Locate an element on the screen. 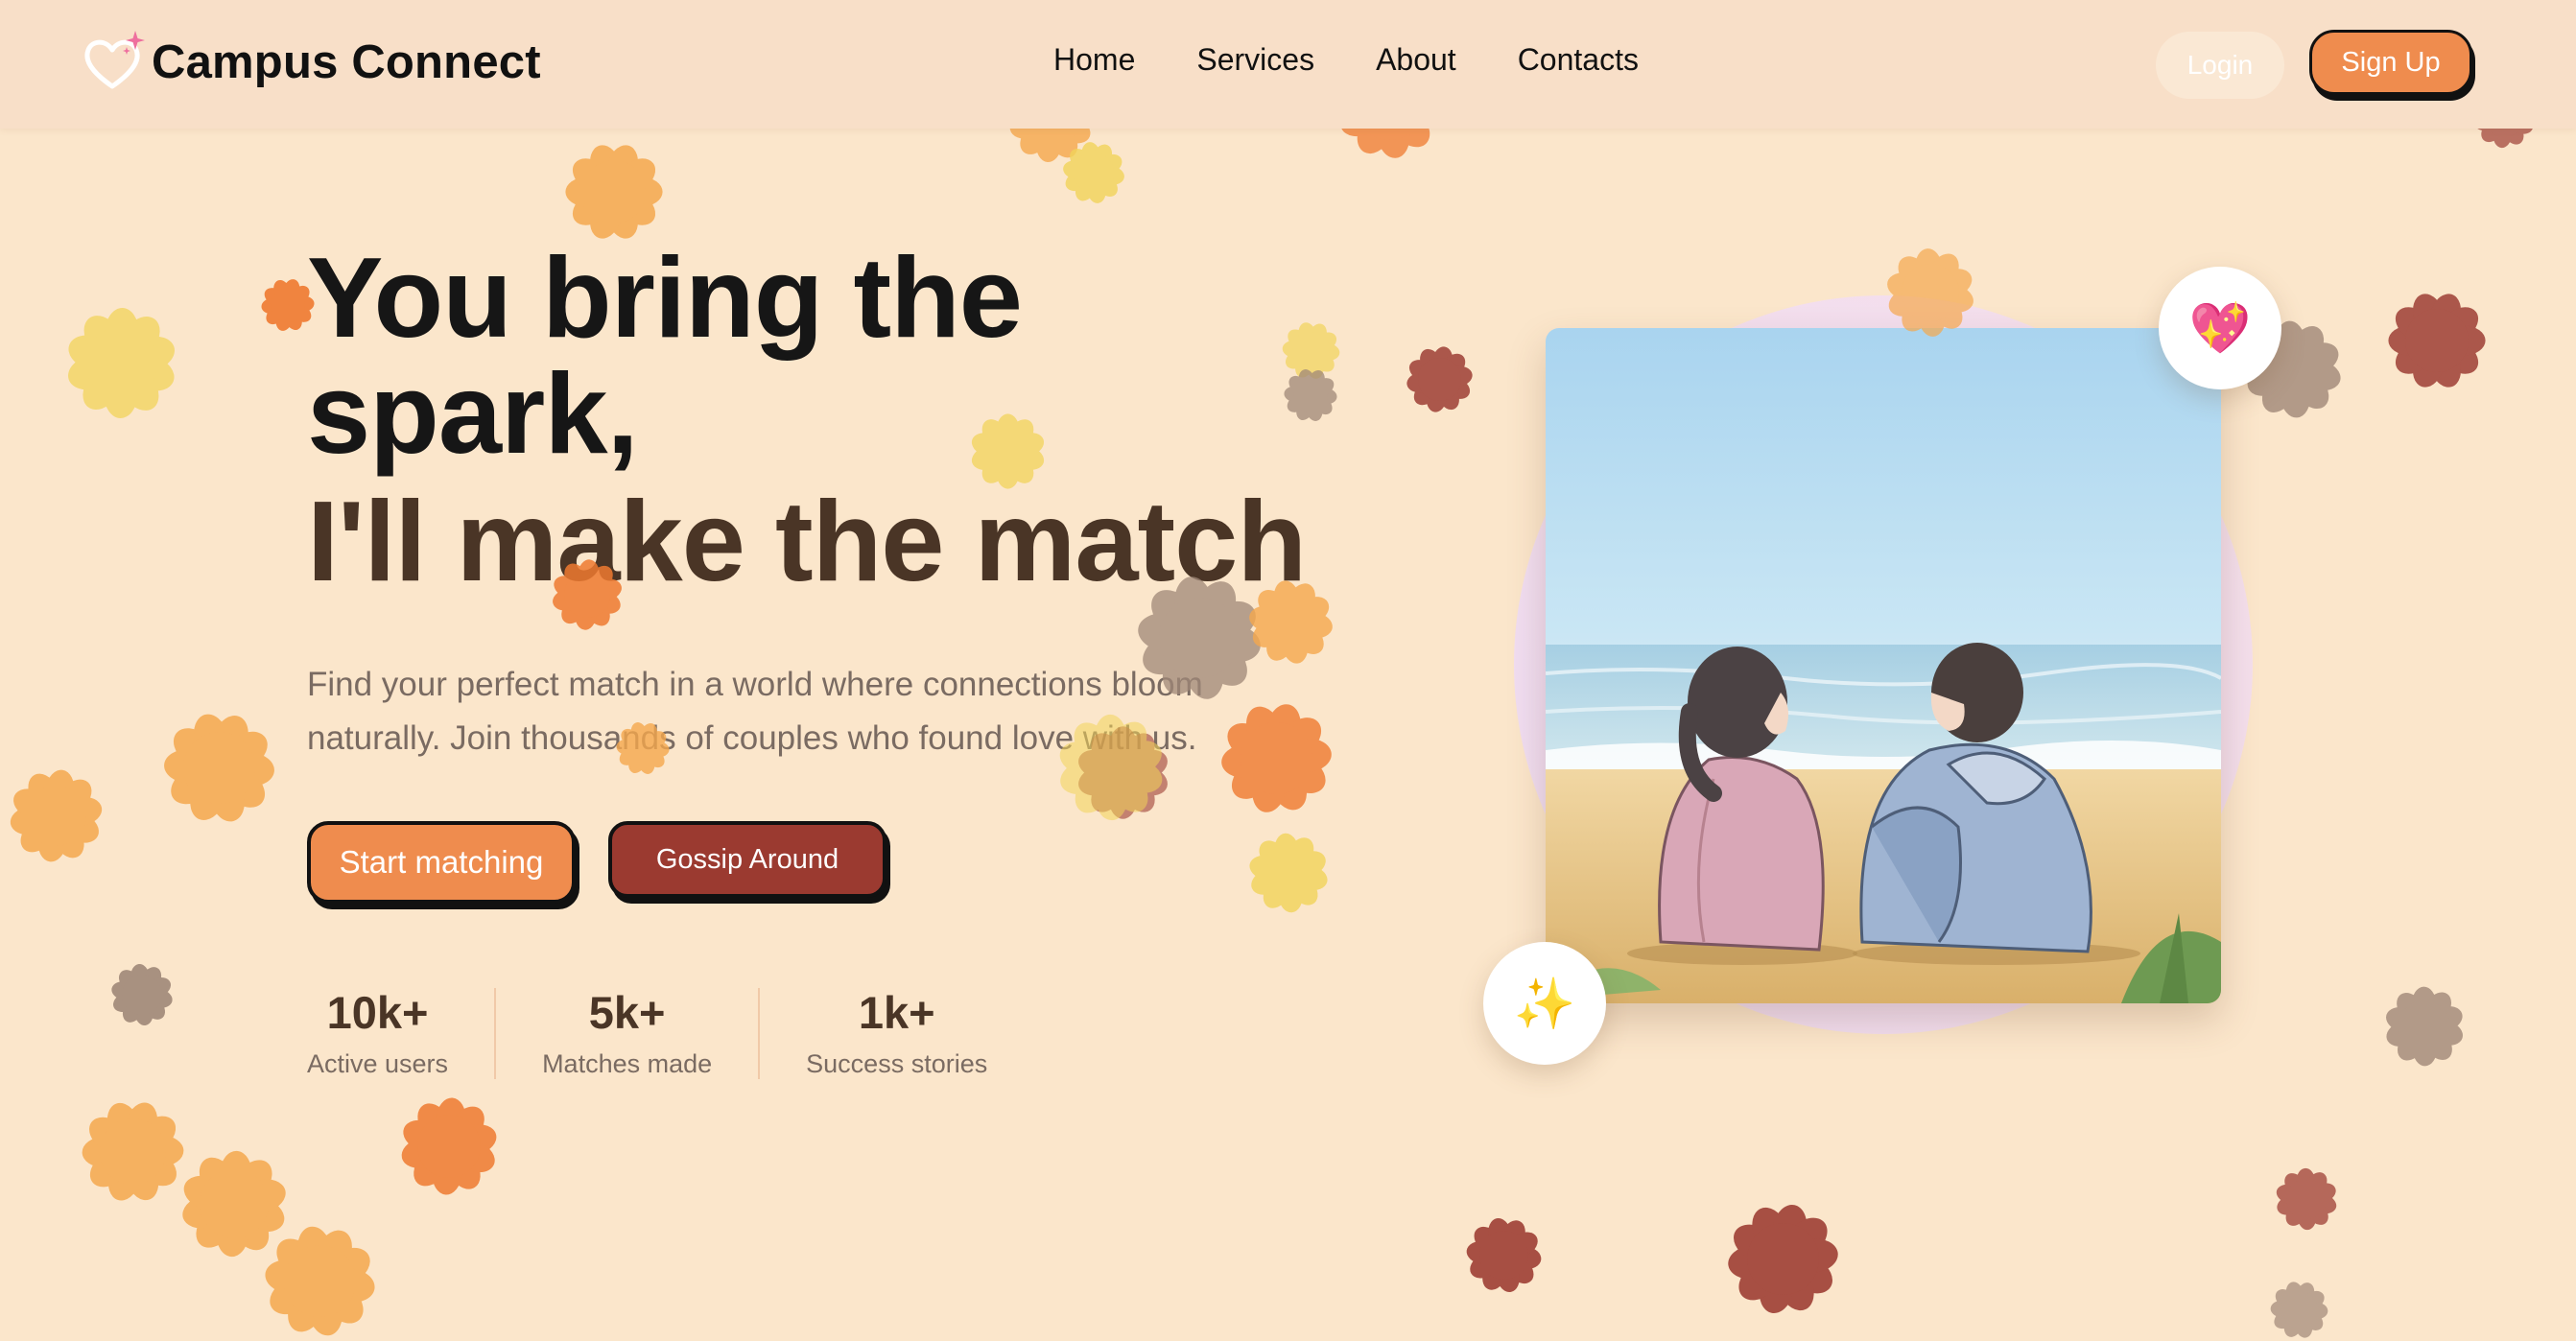 The width and height of the screenshot is (2576, 1341). sparkles-badge: ✨ is located at coordinates (1545, 1003).